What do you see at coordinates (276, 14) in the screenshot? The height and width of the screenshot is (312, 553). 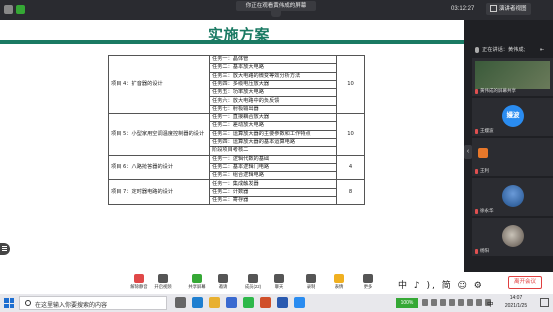 I see `banner-collapse-handle` at bounding box center [276, 14].